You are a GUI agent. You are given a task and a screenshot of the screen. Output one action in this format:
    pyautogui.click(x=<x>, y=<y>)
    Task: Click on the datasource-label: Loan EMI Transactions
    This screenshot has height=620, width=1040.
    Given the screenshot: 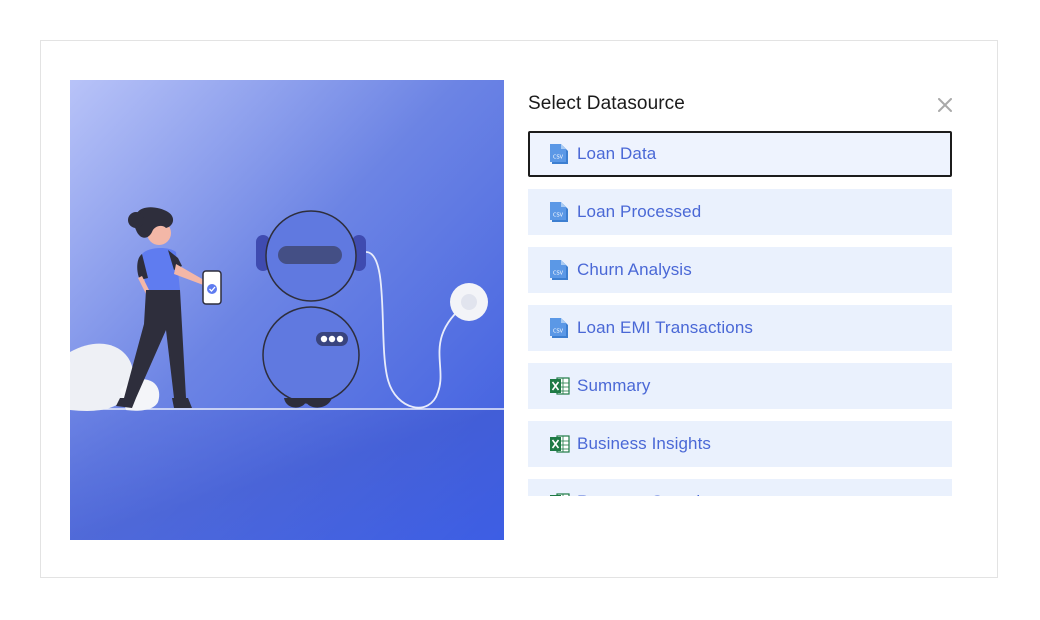 What is the action you would take?
    pyautogui.click(x=665, y=327)
    